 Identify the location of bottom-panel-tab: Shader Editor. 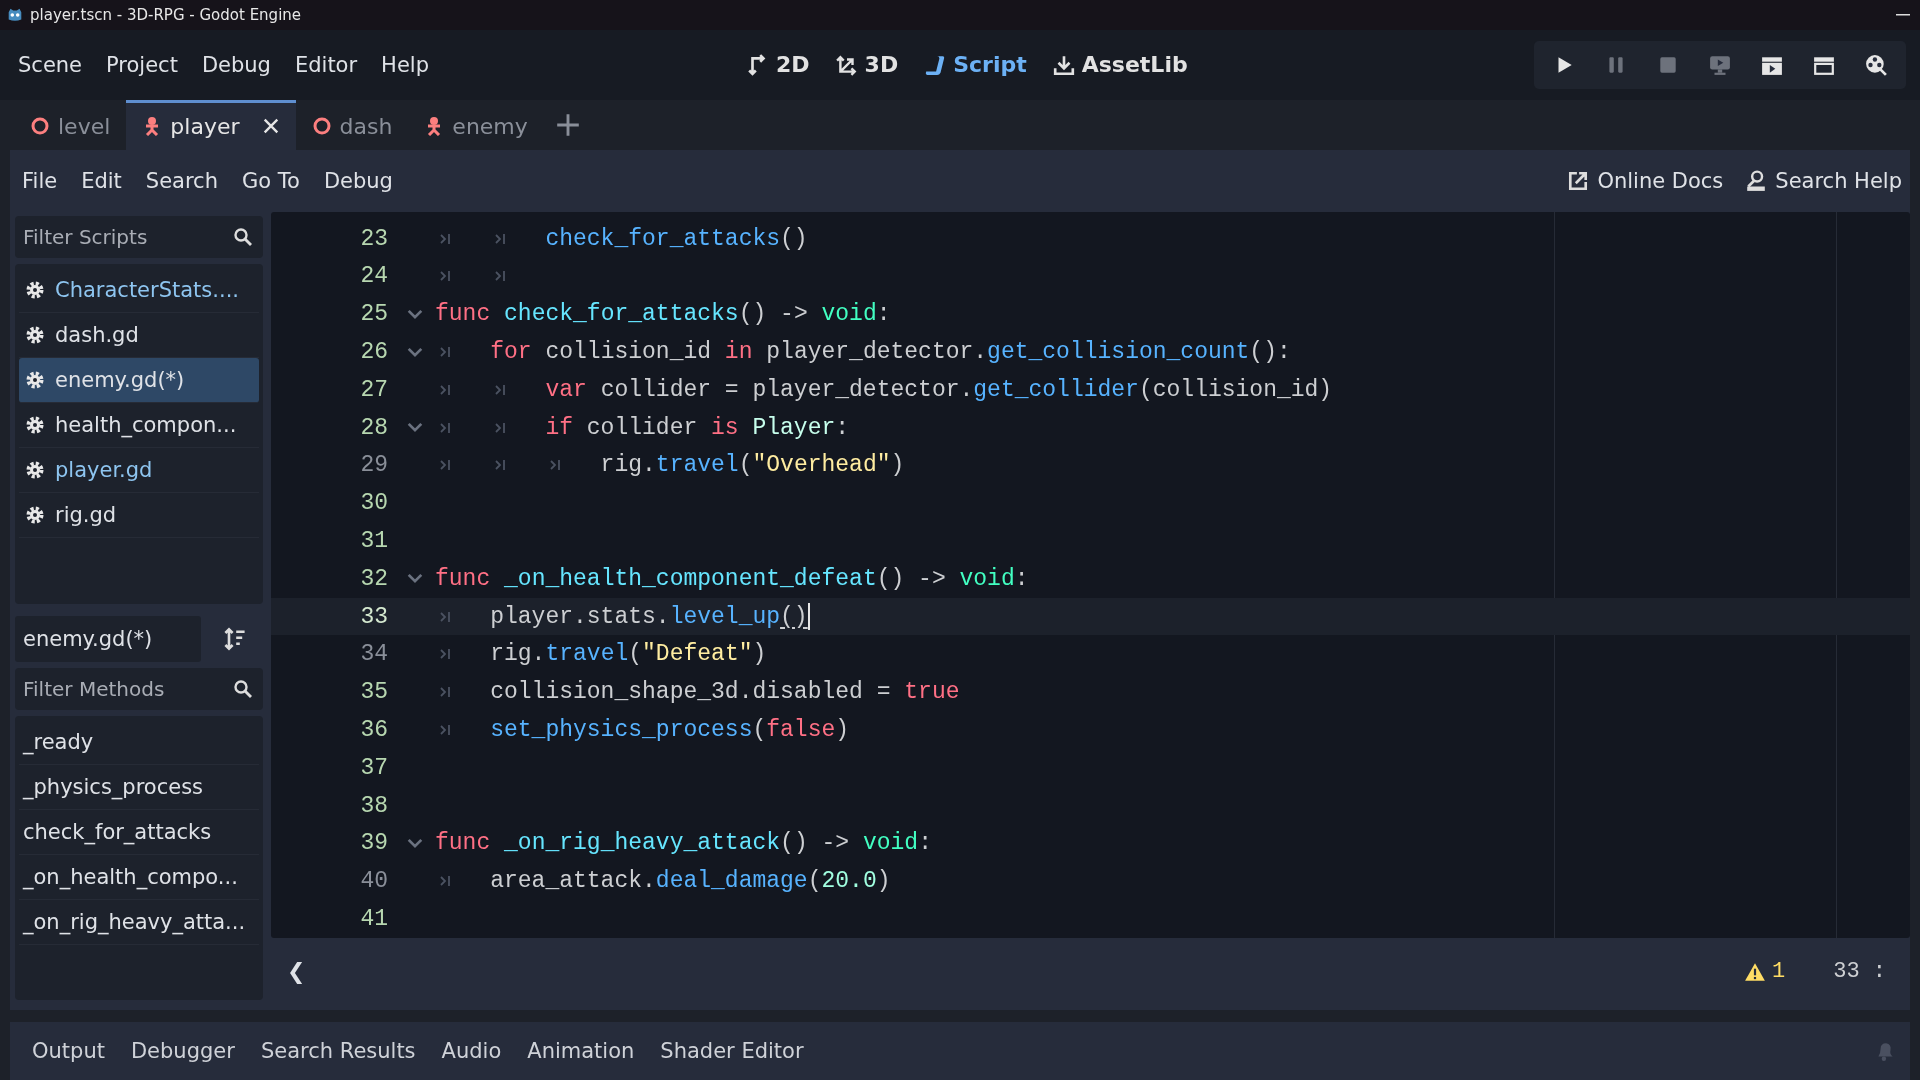
(732, 1051).